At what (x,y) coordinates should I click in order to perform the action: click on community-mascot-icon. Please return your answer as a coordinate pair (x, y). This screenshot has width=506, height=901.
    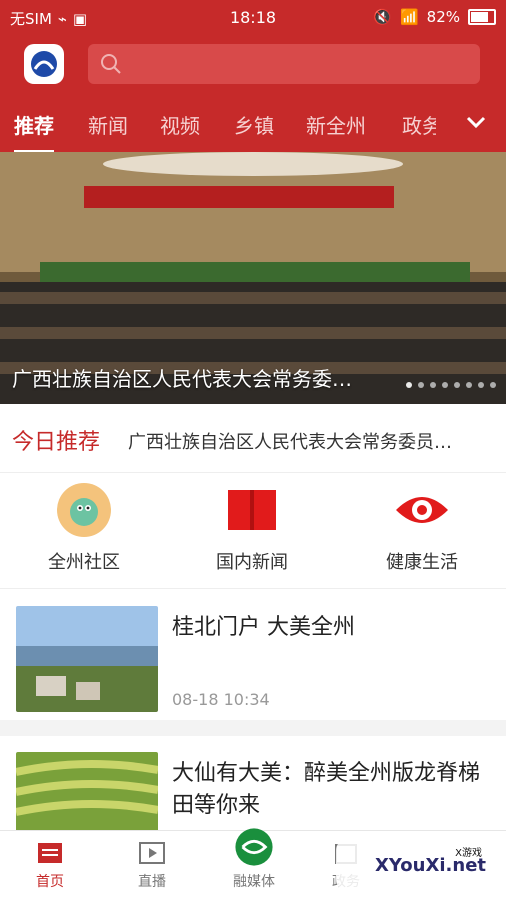
    Looking at the image, I should click on (84, 510).